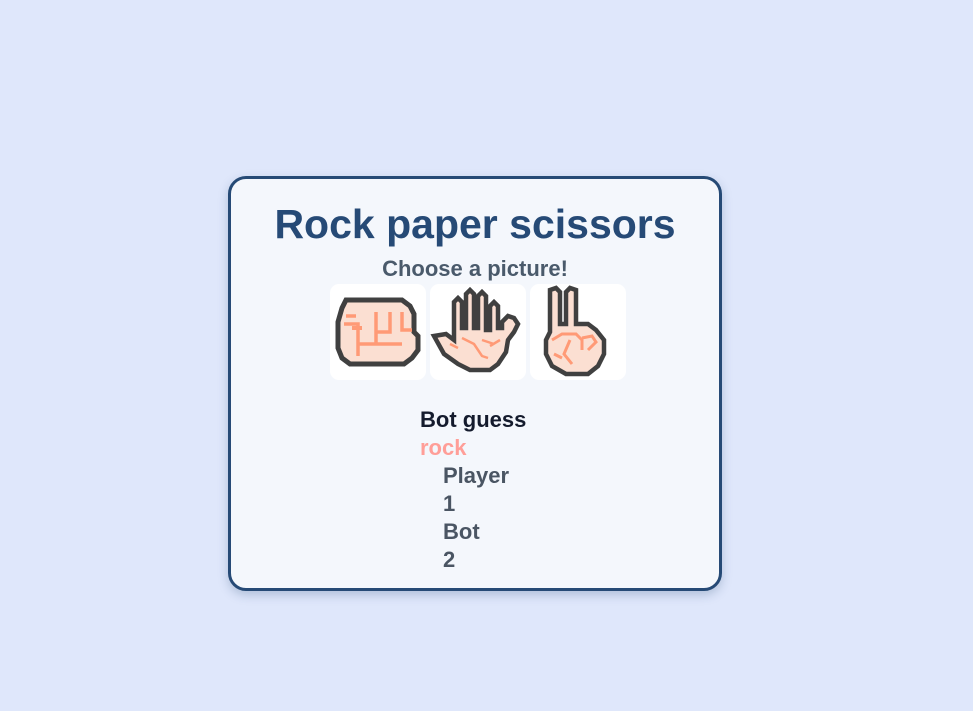 The image size is (973, 711). I want to click on bot-score-label: Bot, so click(461, 531).